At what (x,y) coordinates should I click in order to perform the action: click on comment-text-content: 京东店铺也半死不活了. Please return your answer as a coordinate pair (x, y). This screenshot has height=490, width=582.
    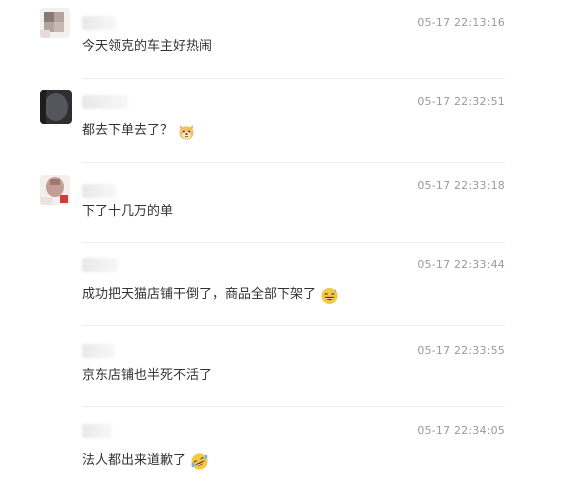
    Looking at the image, I should click on (147, 375).